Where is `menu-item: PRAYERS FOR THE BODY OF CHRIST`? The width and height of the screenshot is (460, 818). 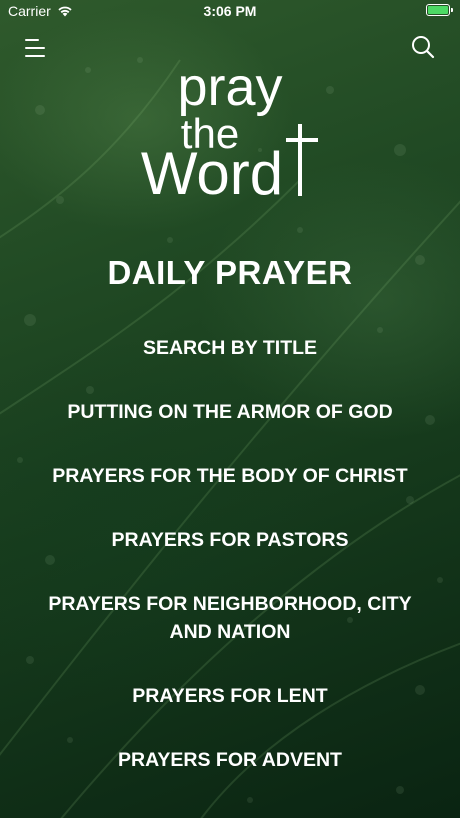 menu-item: PRAYERS FOR THE BODY OF CHRIST is located at coordinates (230, 476).